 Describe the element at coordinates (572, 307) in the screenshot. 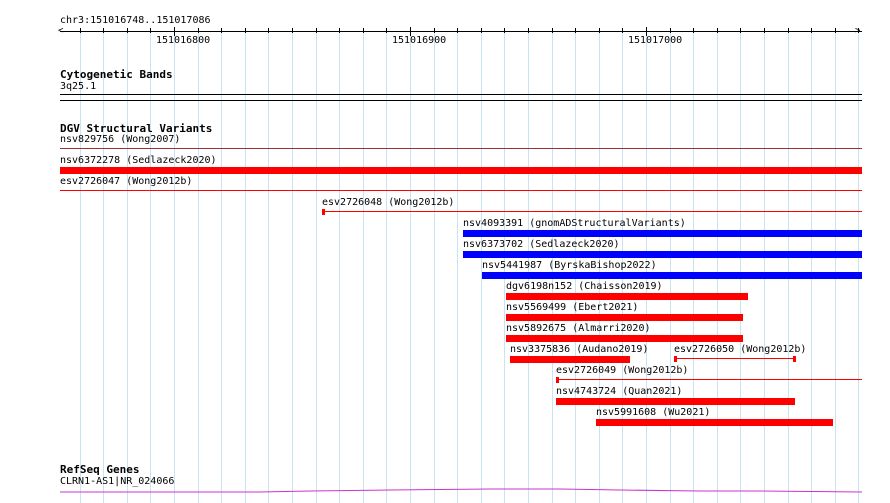

I see `feature-label: nsv5569499 (Ebert2021)` at that location.